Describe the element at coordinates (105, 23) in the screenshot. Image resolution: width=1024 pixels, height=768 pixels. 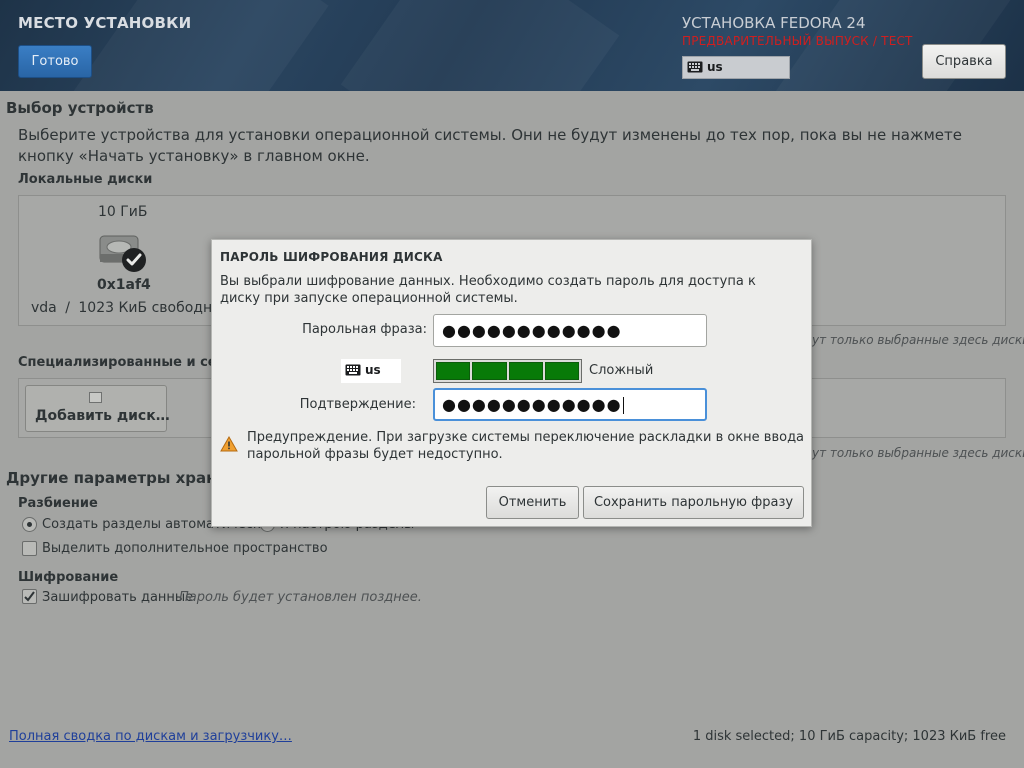
I see `page-title: МЕСТО УСТАНОВКИ` at that location.